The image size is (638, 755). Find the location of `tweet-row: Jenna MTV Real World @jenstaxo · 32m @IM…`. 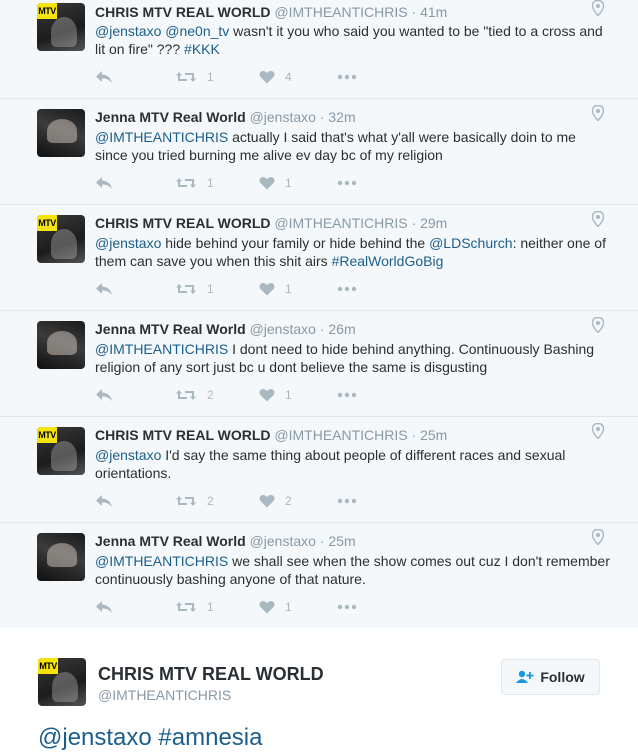

tweet-row: Jenna MTV Real World @jenstaxo · 32m @IM… is located at coordinates (319, 152).